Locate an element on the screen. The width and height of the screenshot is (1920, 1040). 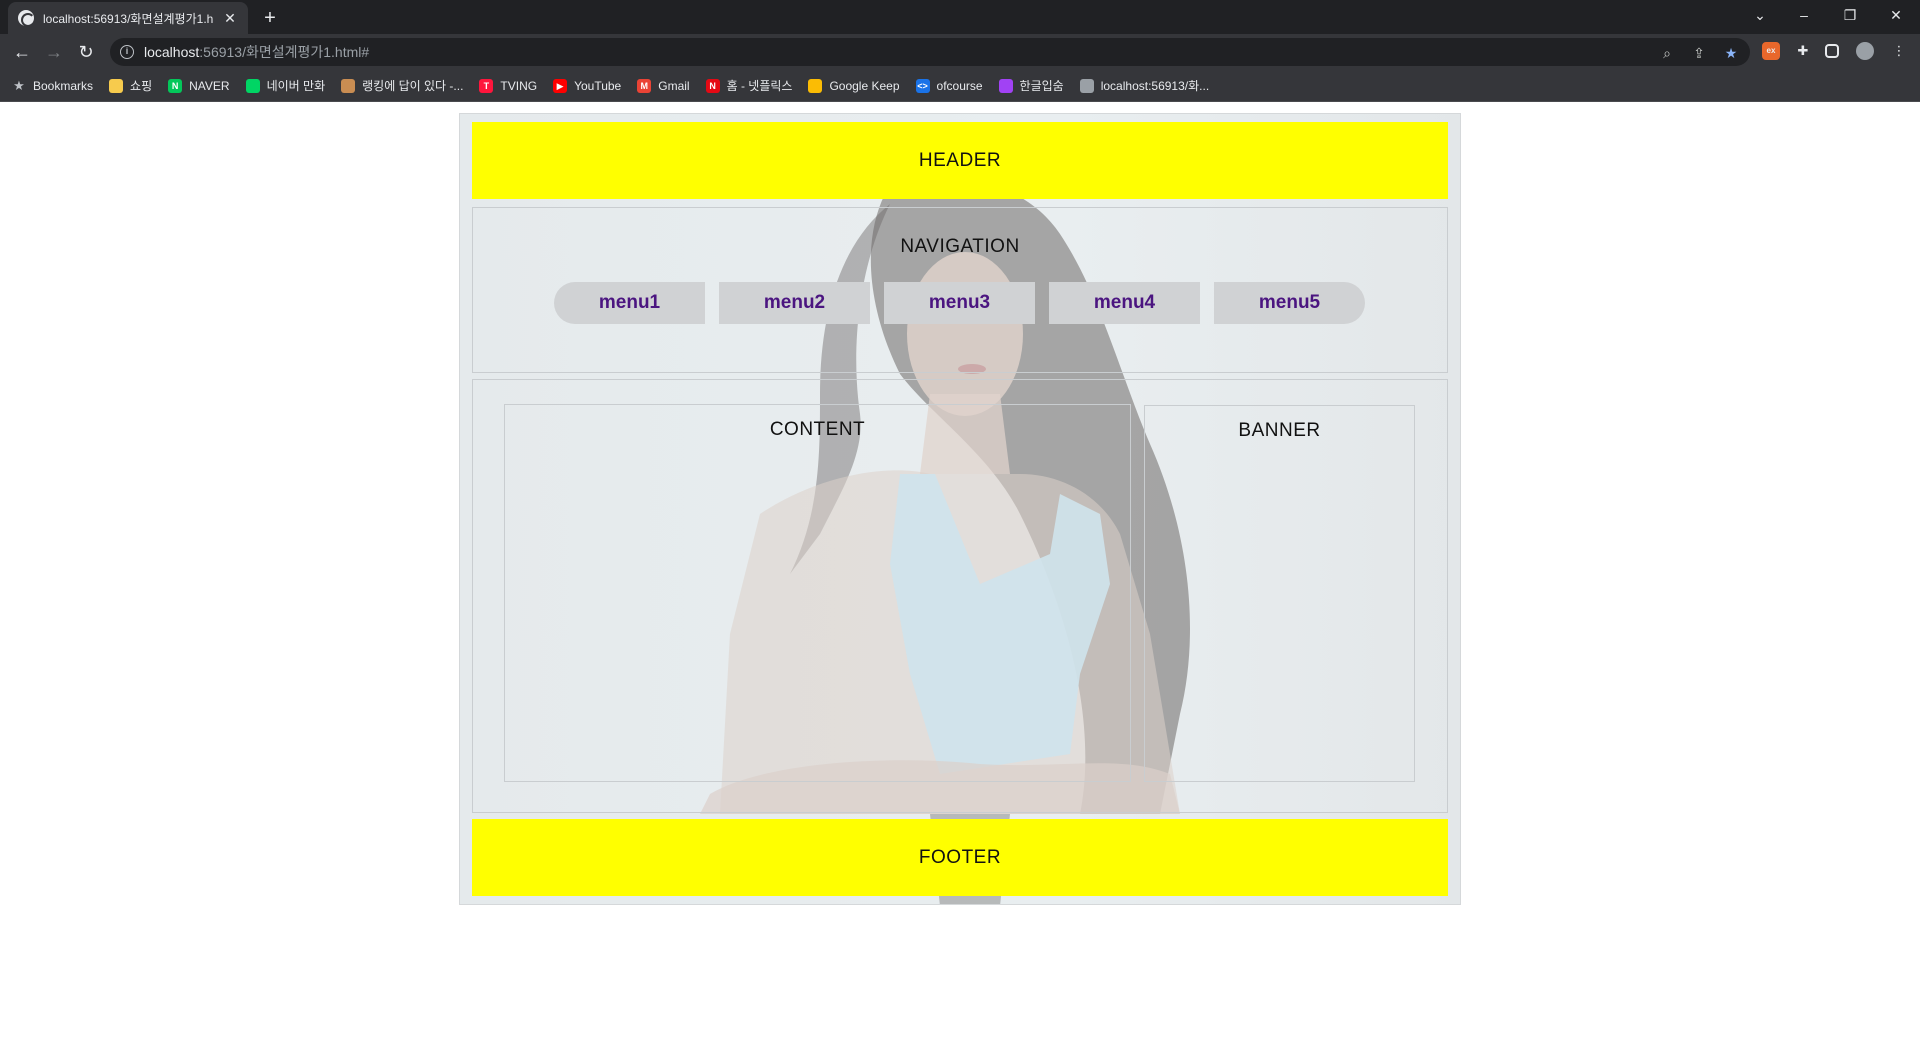
profile-avatar is located at coordinates (1865, 51).